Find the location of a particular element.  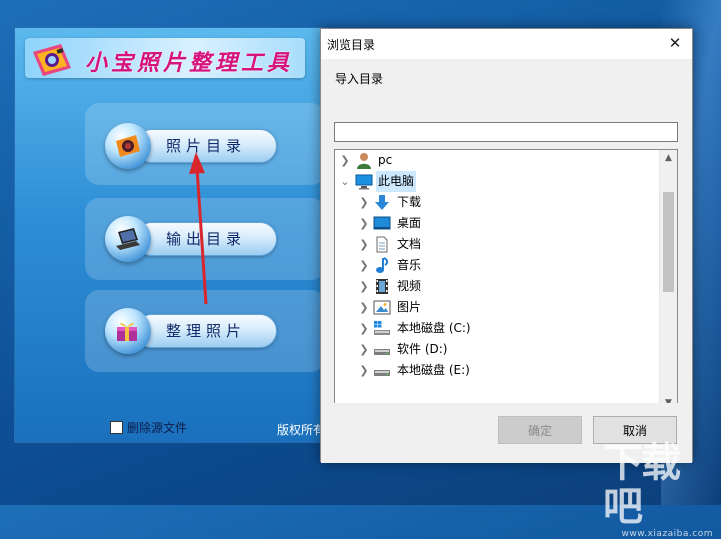

tree-item-documents: ❯ 文档 is located at coordinates (497, 244).